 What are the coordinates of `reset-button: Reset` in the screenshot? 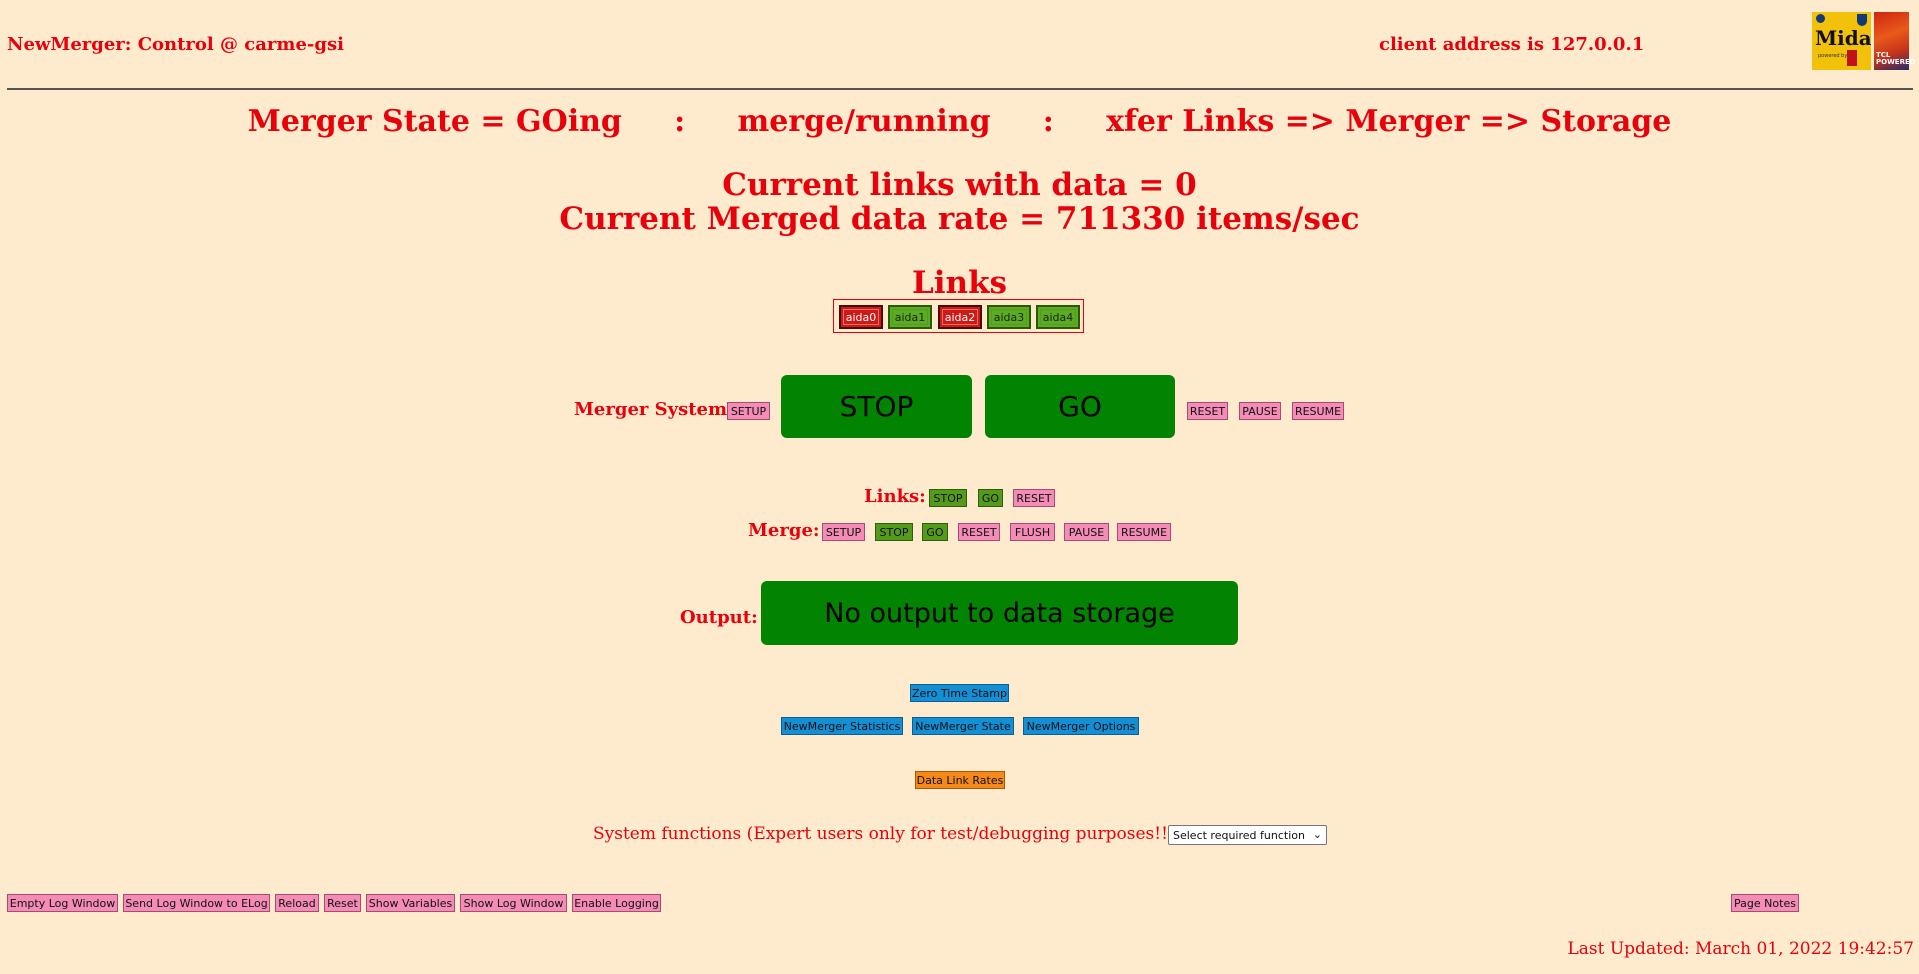 It's located at (342, 903).